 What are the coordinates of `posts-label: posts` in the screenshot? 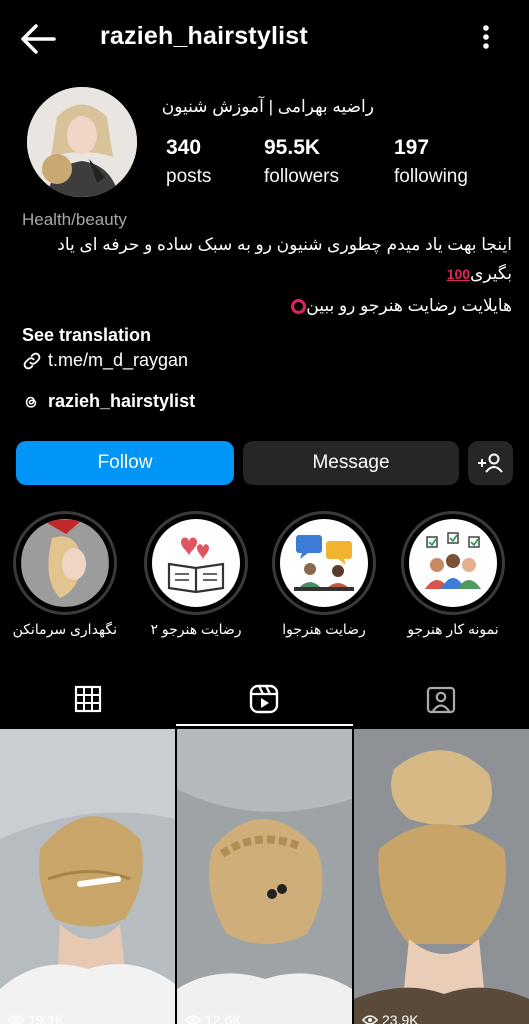 It's located at (189, 176).